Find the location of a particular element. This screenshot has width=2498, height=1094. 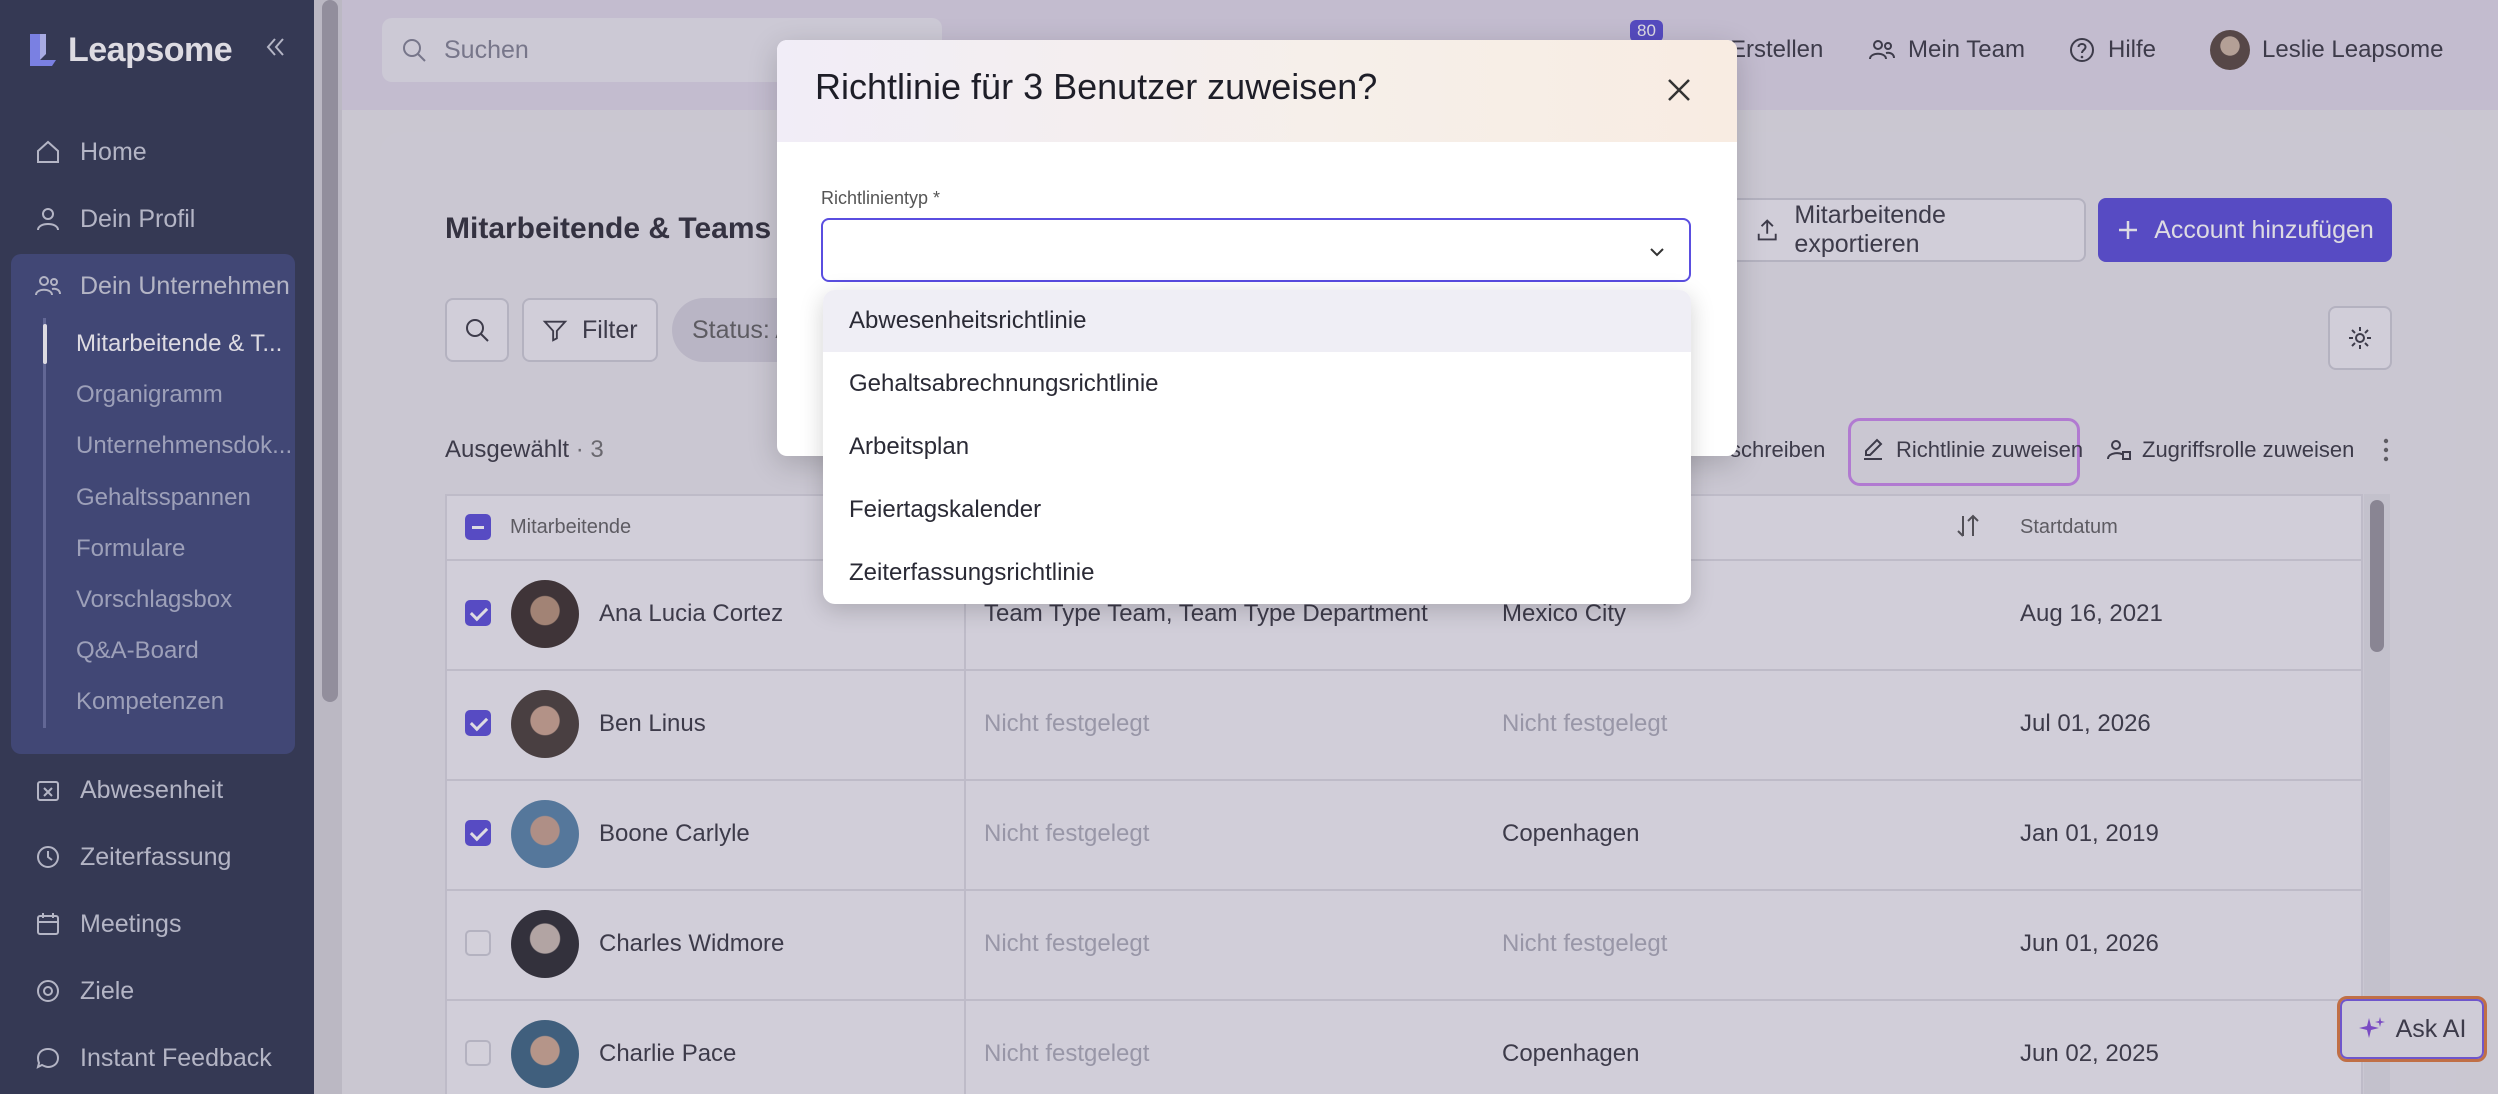

dropdown-option: Feiertagskalender is located at coordinates (1257, 510).